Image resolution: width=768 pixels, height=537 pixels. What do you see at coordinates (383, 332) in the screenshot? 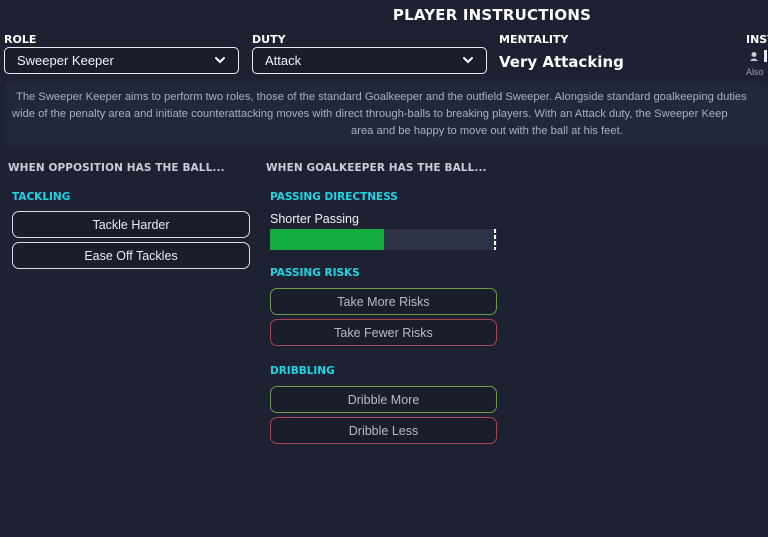
I see `take-fewer-risks-button: Take Fewer Risks` at bounding box center [383, 332].